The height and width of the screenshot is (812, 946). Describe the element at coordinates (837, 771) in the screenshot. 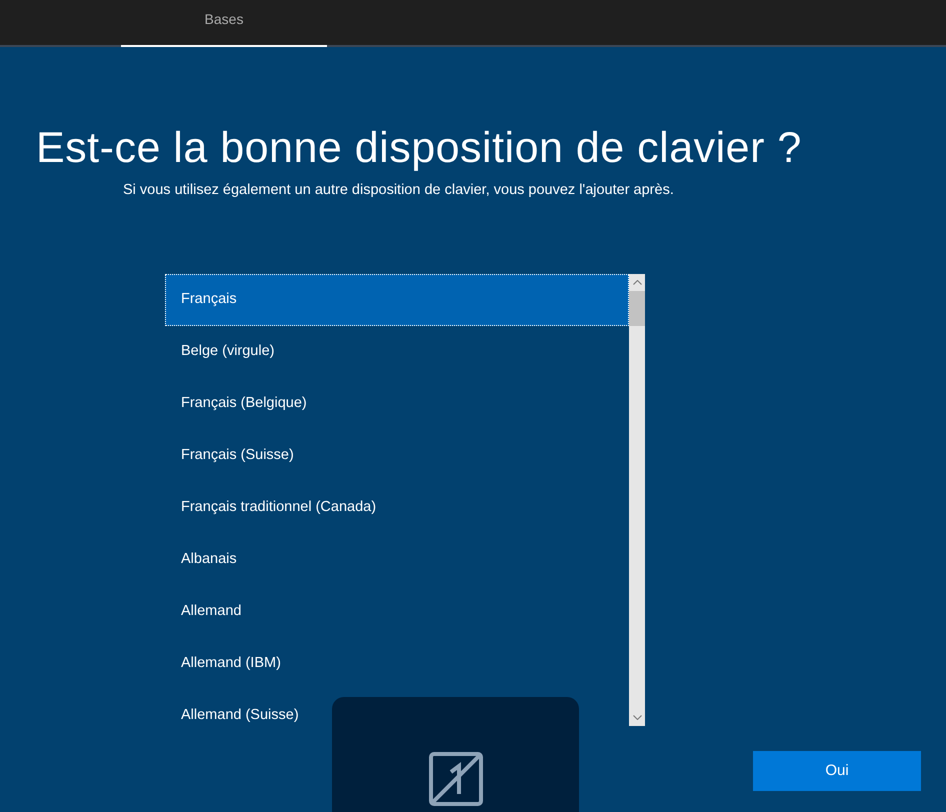

I see `yes-button: Oui` at that location.